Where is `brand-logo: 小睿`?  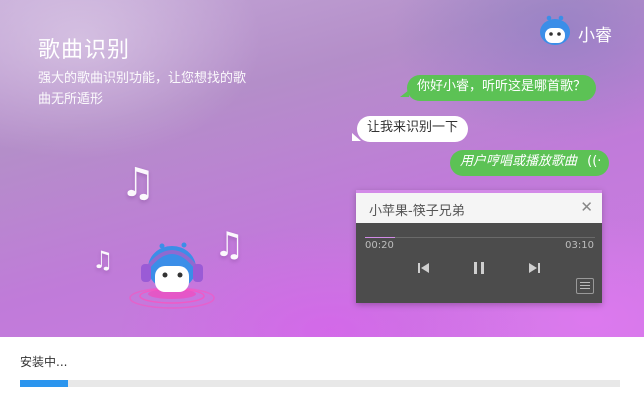 brand-logo: 小睿 is located at coordinates (575, 33).